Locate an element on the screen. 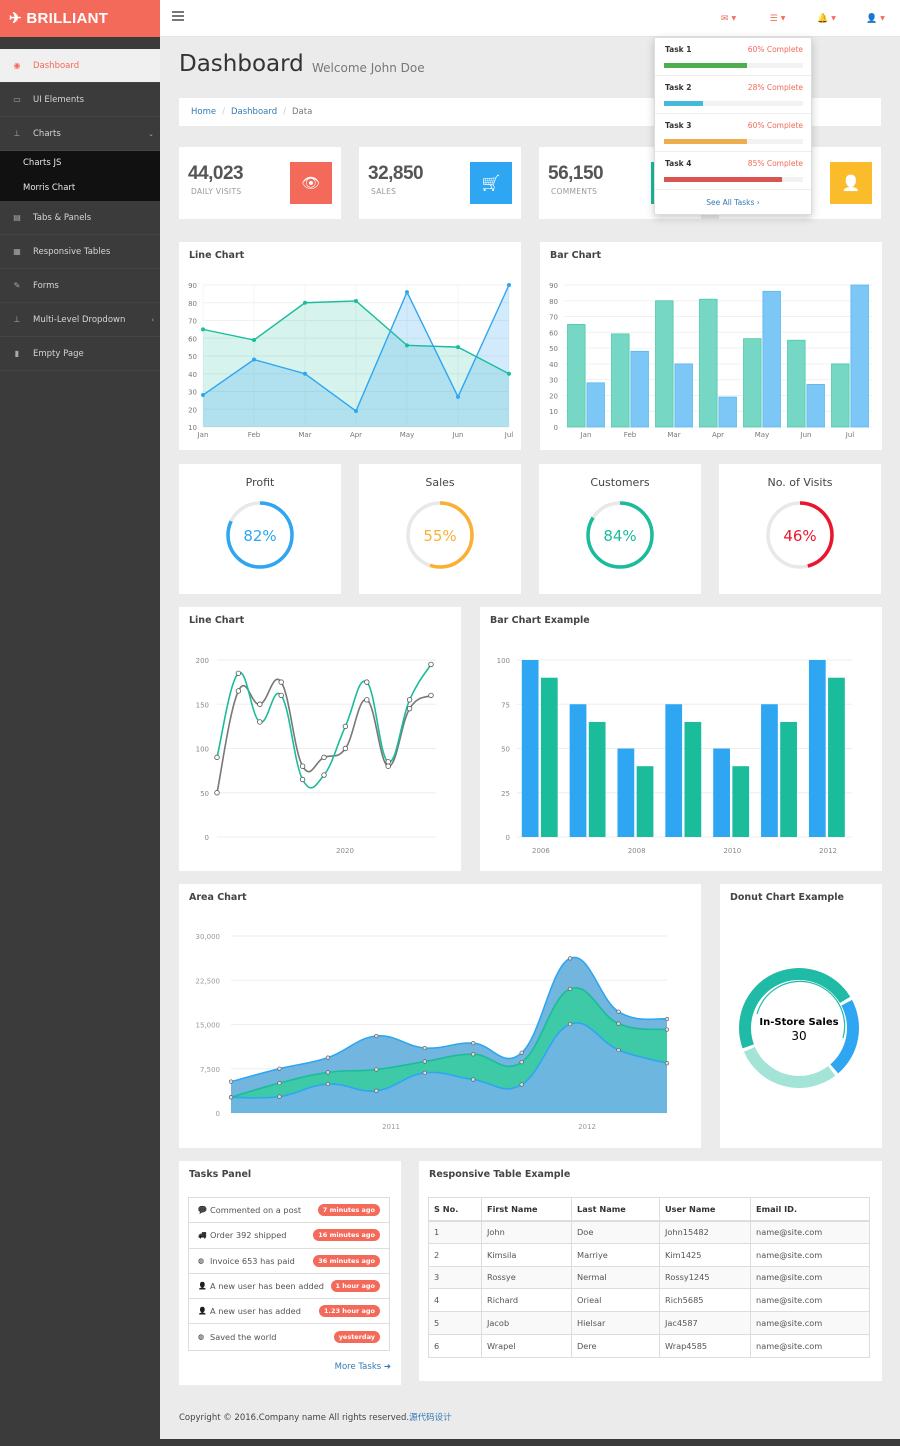 Image resolution: width=900 pixels, height=1446 pixels. more-tasks-link: More Tasks ➜ is located at coordinates (363, 1367).